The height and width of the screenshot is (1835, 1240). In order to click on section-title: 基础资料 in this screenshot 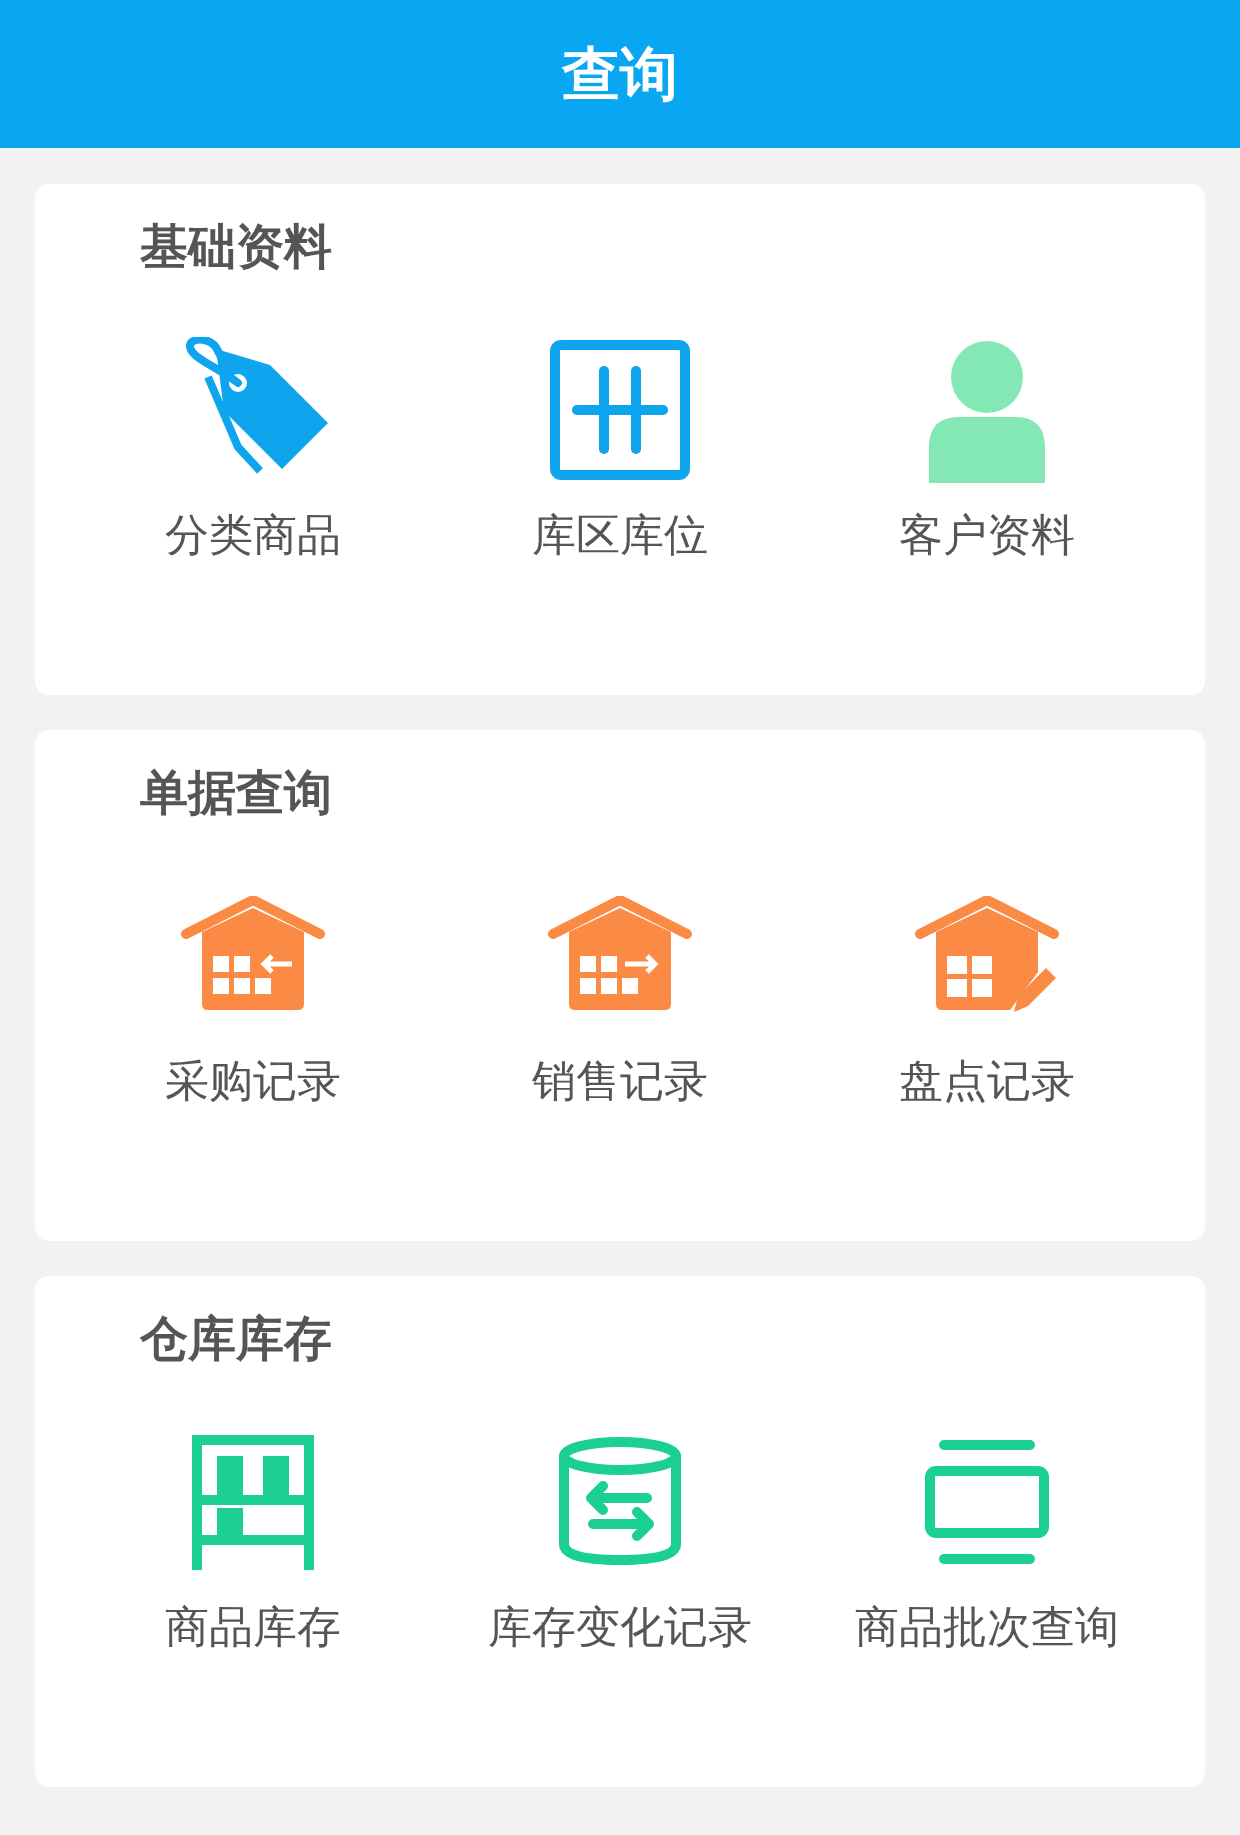, I will do `click(236, 246)`.